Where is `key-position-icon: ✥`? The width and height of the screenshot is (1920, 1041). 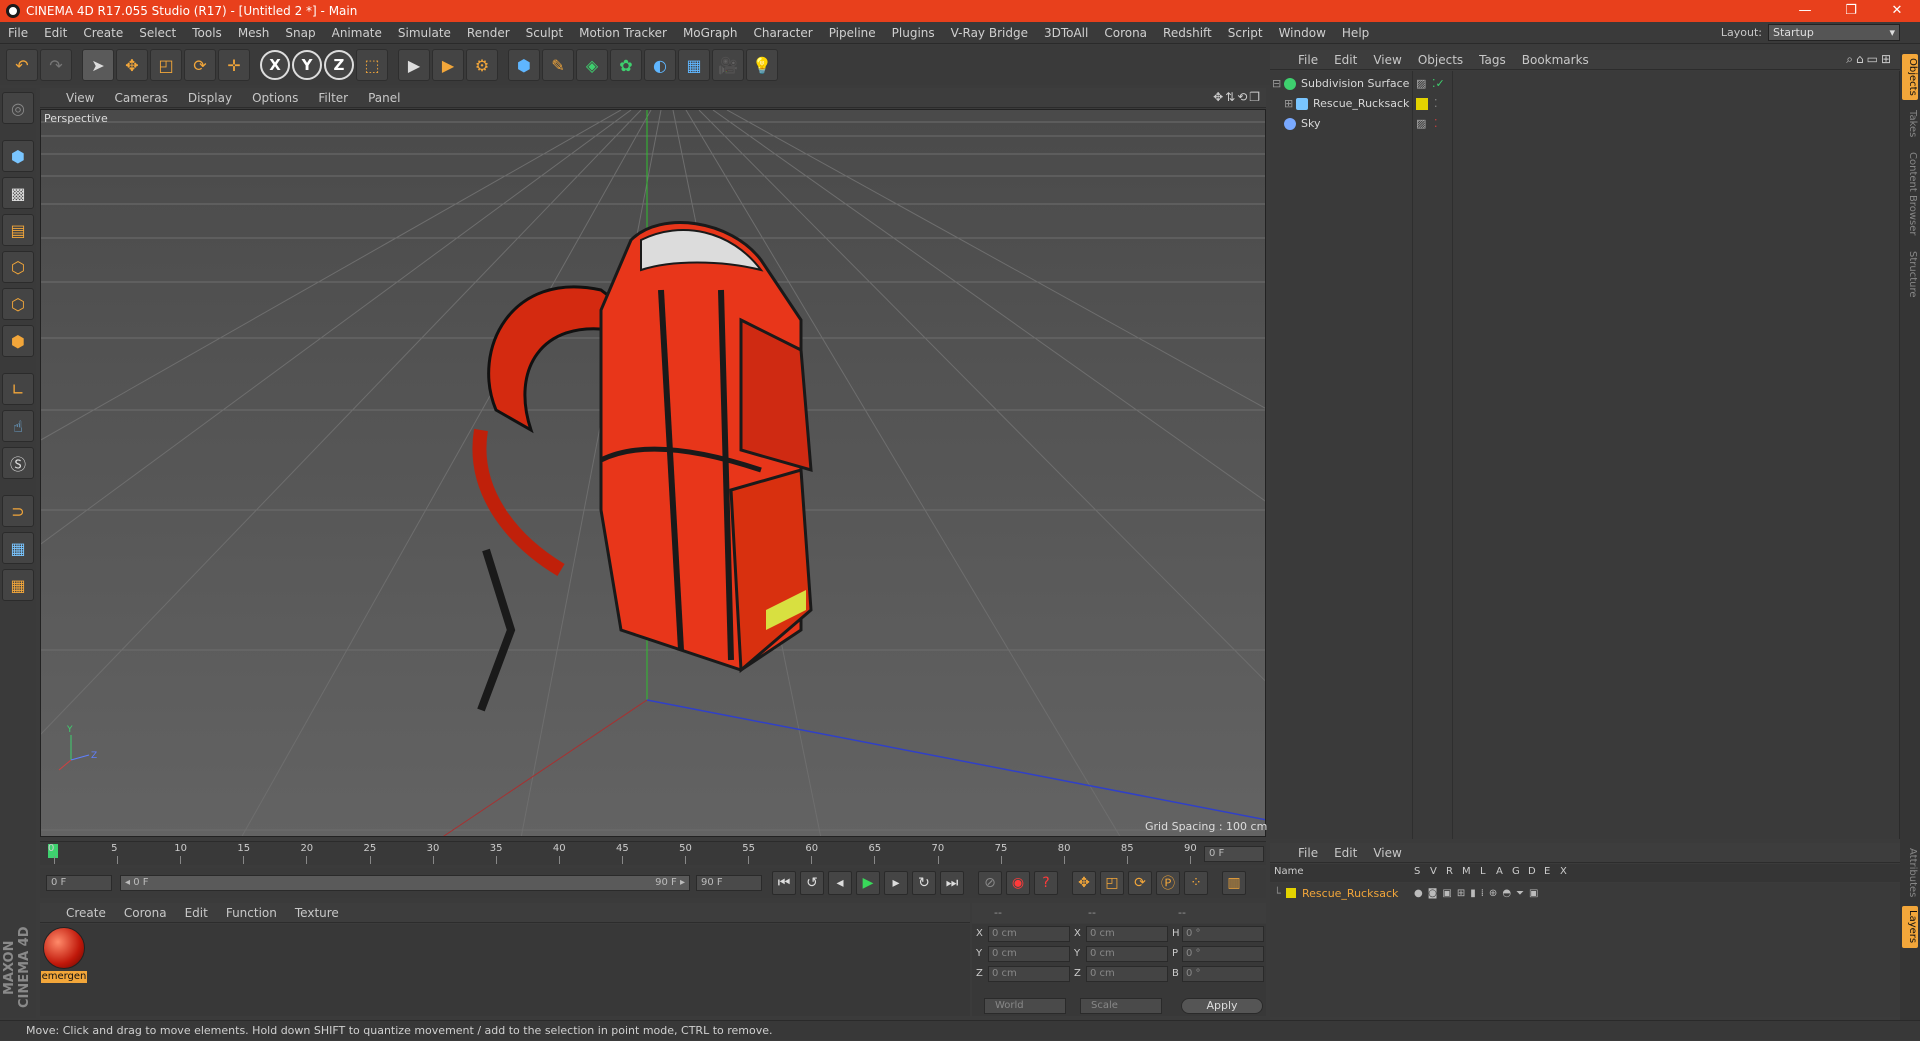
key-position-icon: ✥ is located at coordinates (1084, 883).